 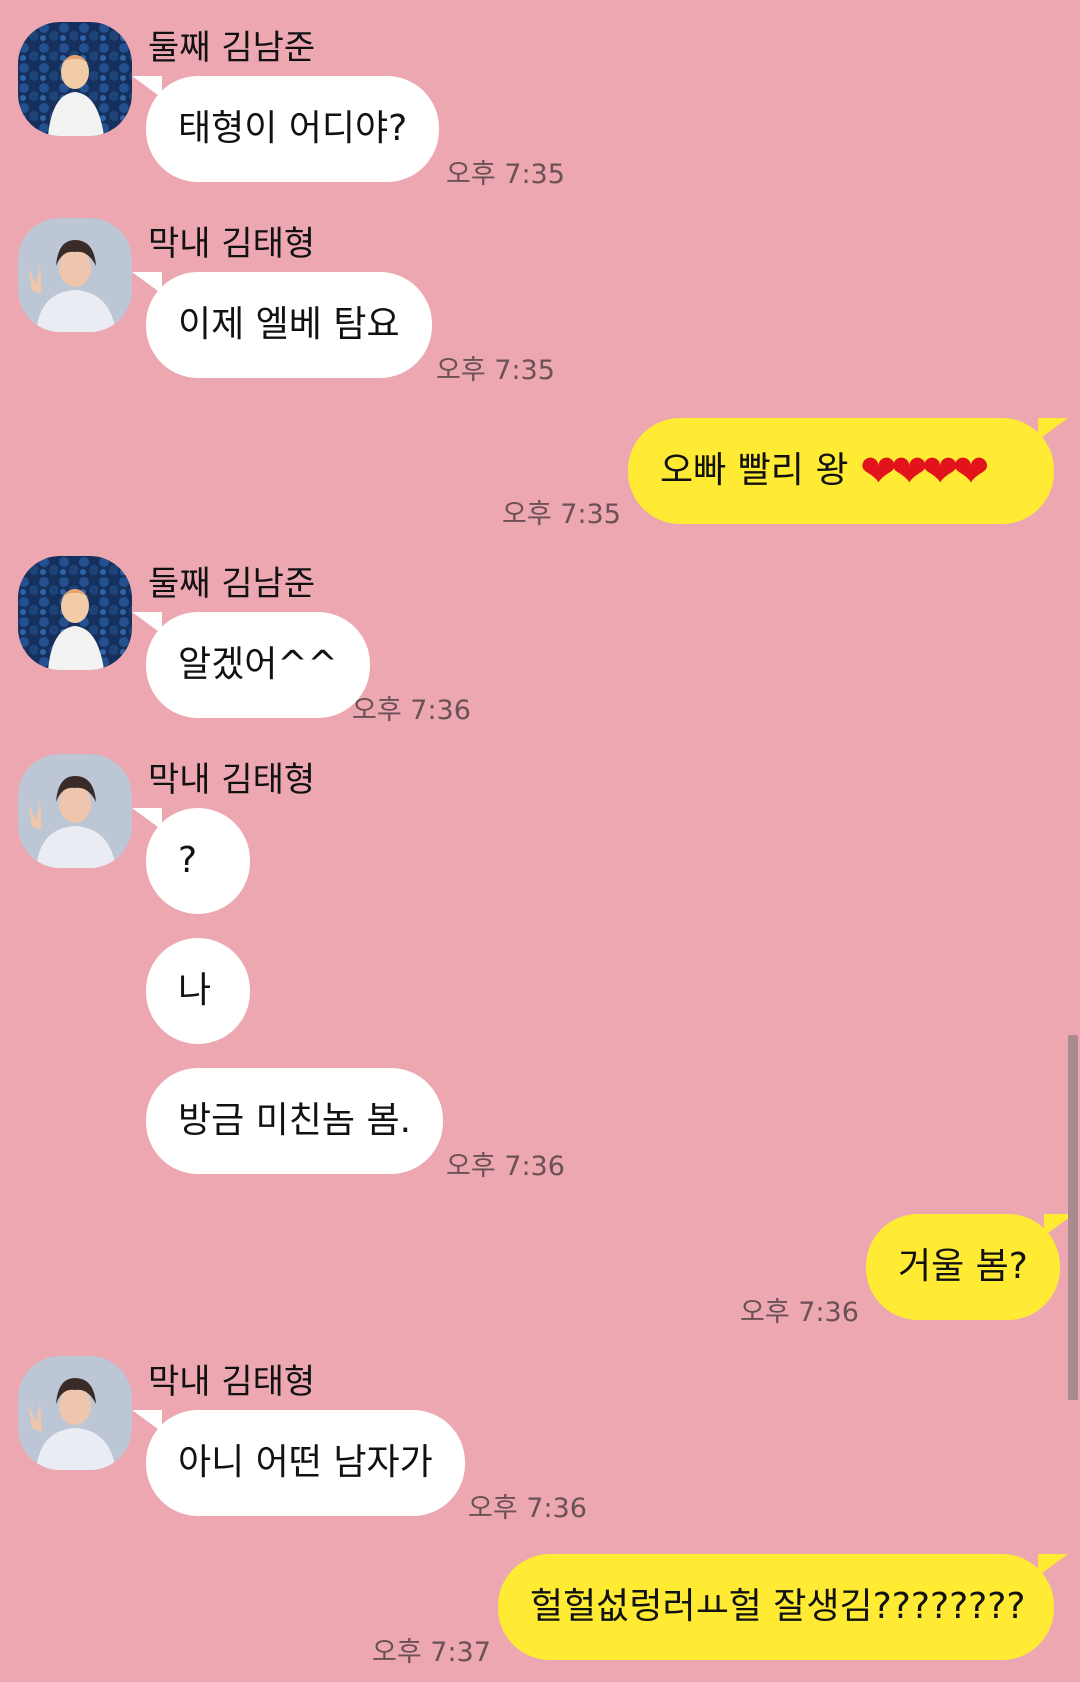 What do you see at coordinates (1073, 1217) in the screenshot?
I see `scrollbar` at bounding box center [1073, 1217].